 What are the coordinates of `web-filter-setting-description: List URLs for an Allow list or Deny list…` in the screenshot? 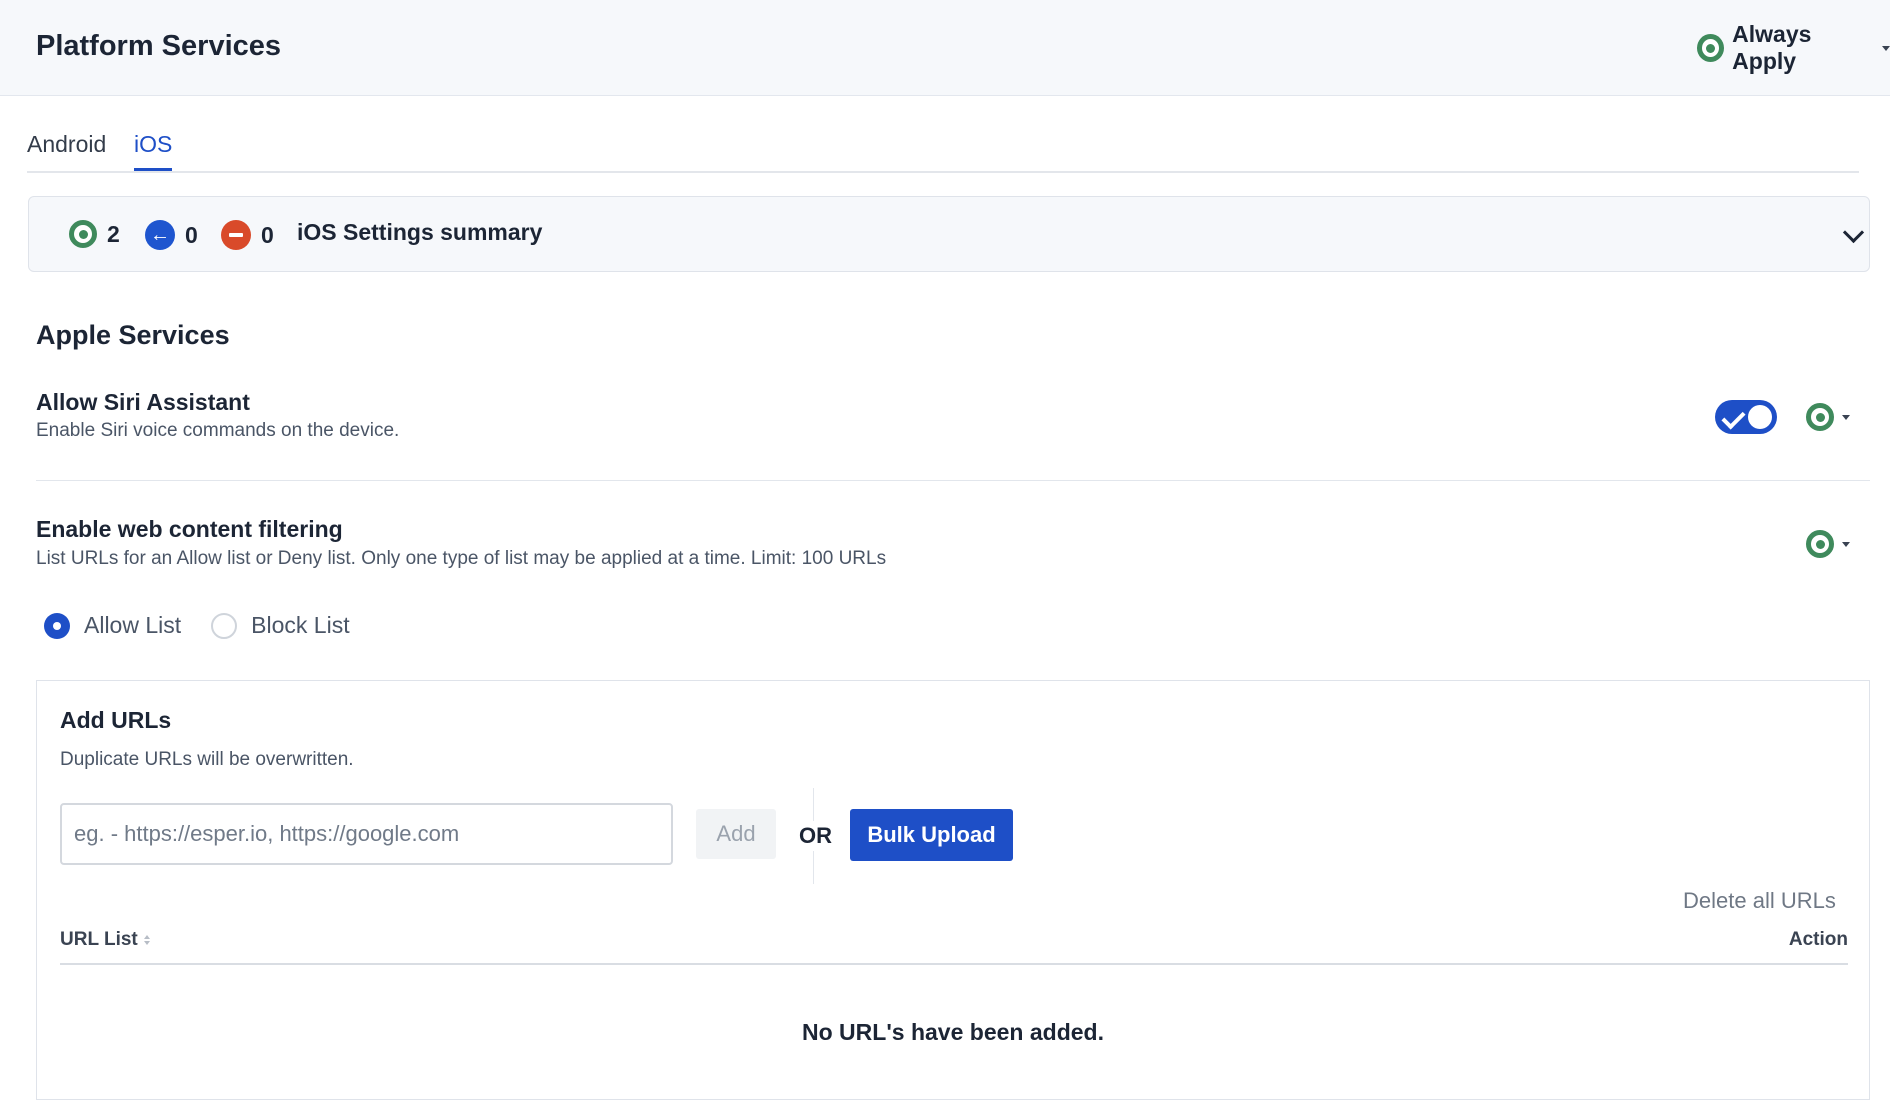 It's located at (461, 558).